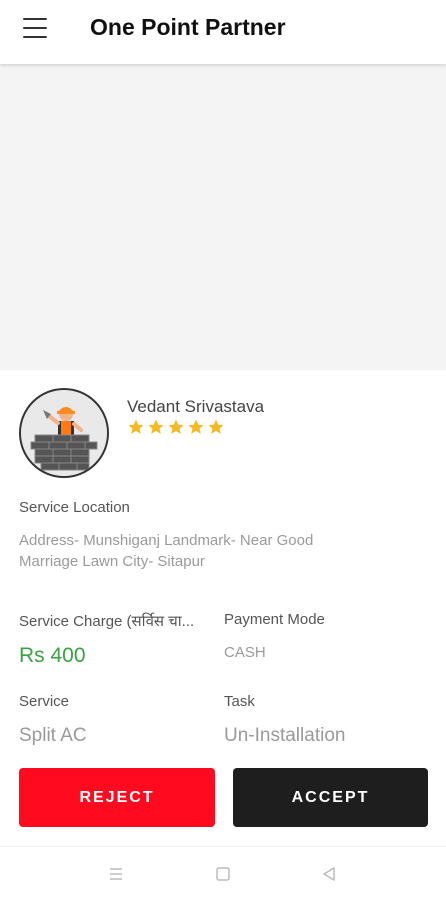 This screenshot has height=901, width=446. What do you see at coordinates (330, 797) in the screenshot?
I see `accept-button: ACCEPT` at bounding box center [330, 797].